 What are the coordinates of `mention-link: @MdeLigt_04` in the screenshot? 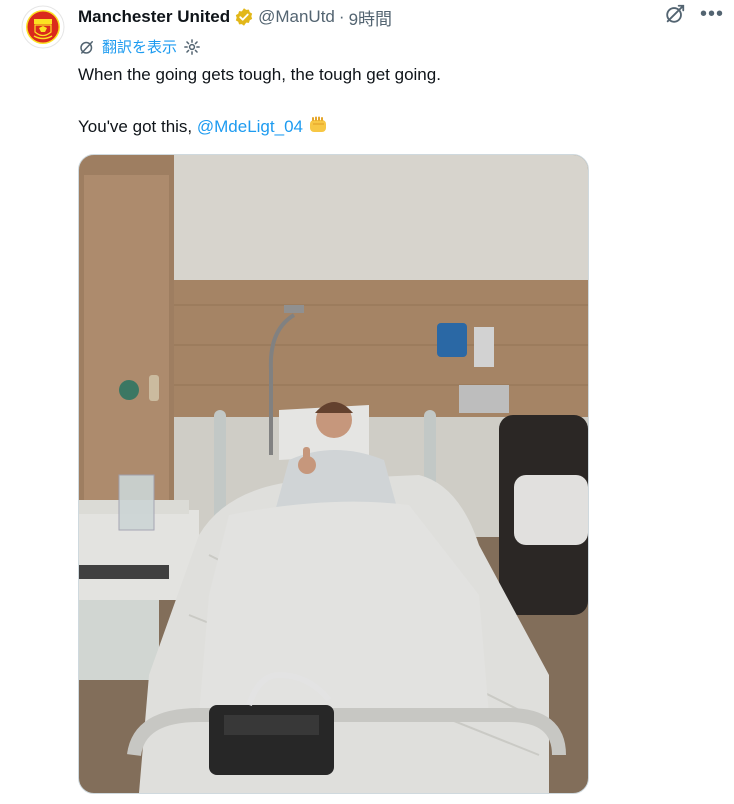 It's located at (250, 126).